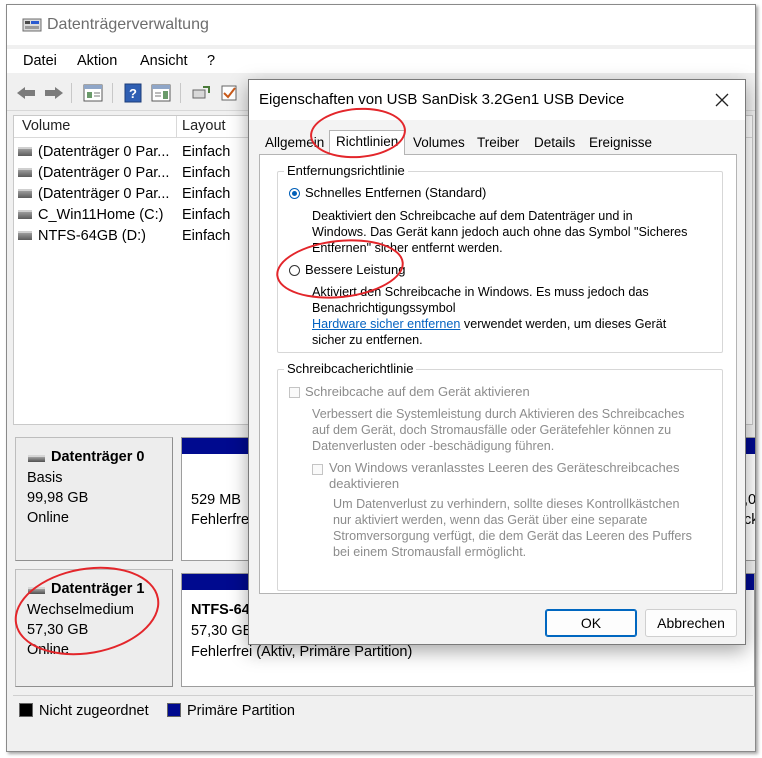 This screenshot has height=758, width=762. What do you see at coordinates (439, 143) in the screenshot?
I see `tab-volumes: Volumes` at bounding box center [439, 143].